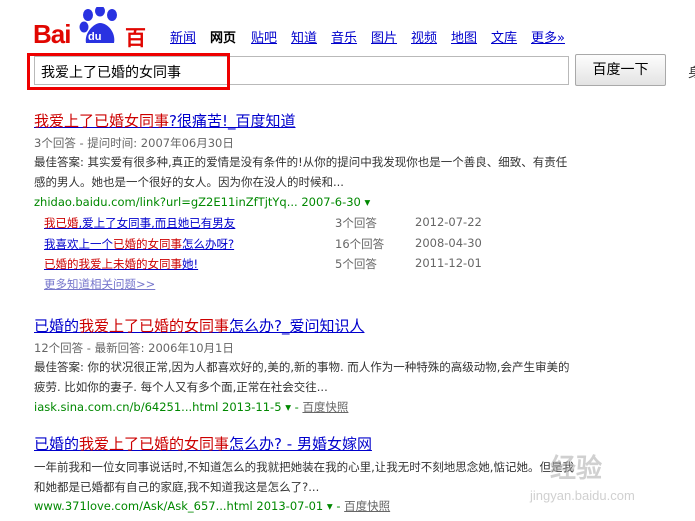  What do you see at coordinates (264, 36) in the screenshot?
I see `nav-tieba: 贴吧` at bounding box center [264, 36].